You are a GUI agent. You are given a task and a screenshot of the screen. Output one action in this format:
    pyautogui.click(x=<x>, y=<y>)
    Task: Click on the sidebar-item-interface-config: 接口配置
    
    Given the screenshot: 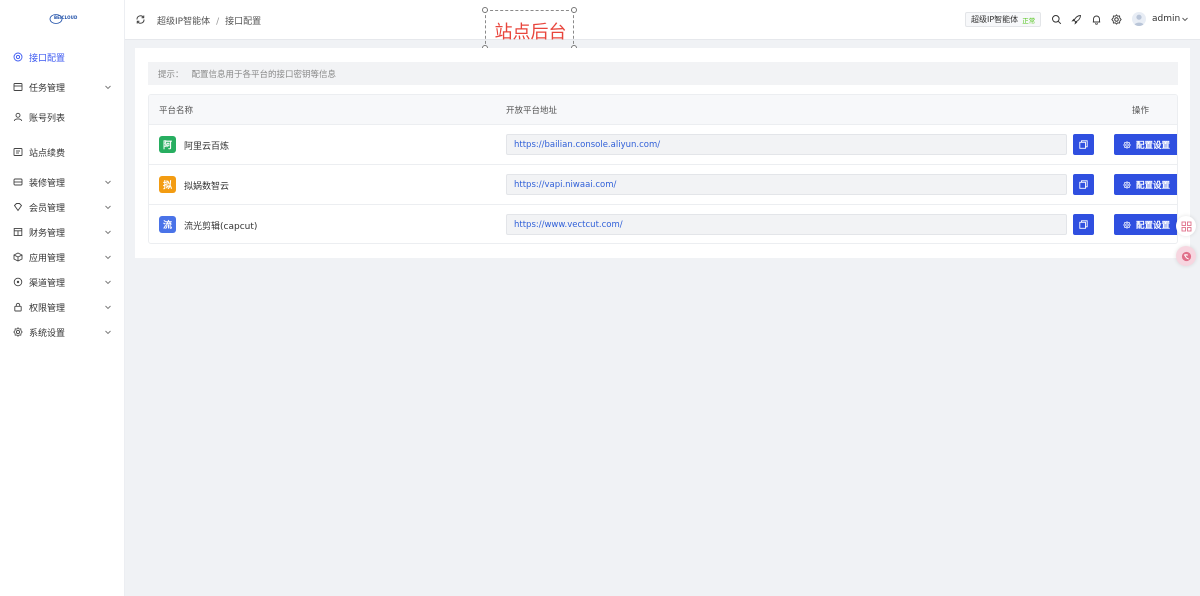 What is the action you would take?
    pyautogui.click(x=62, y=57)
    